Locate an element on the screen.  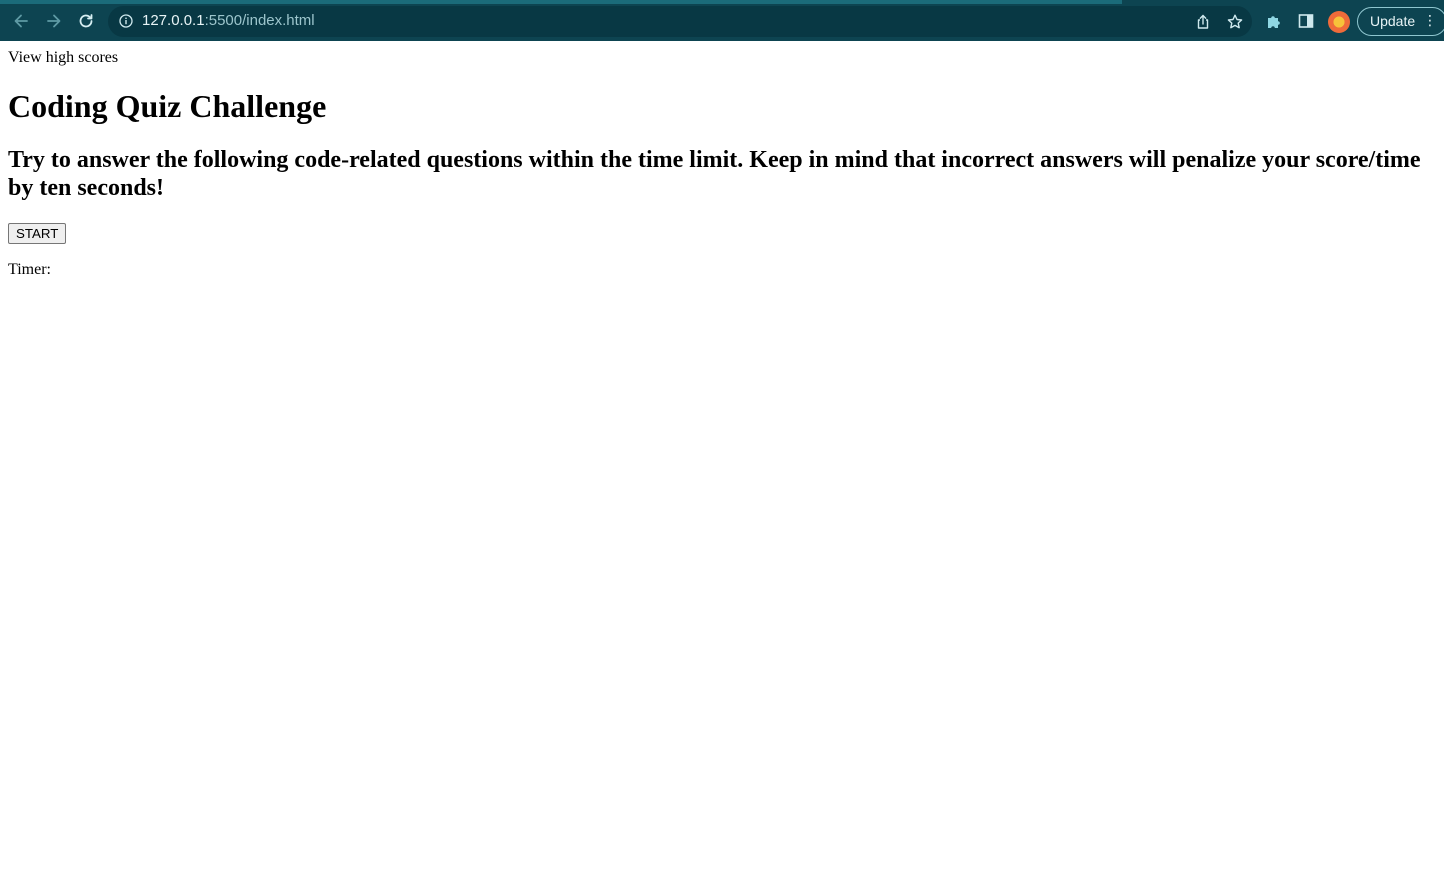
arrow-right-icon is located at coordinates (54, 21).